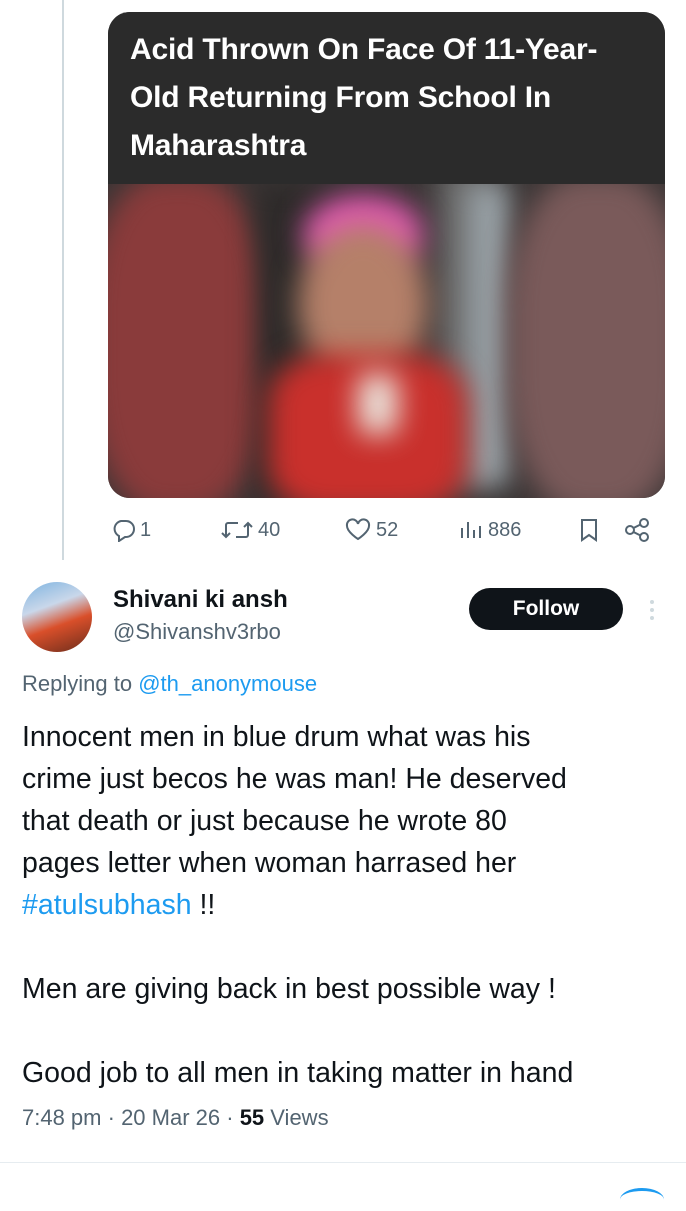 The image size is (686, 1211). What do you see at coordinates (107, 905) in the screenshot?
I see `hashtag-link: #atulsubhash` at bounding box center [107, 905].